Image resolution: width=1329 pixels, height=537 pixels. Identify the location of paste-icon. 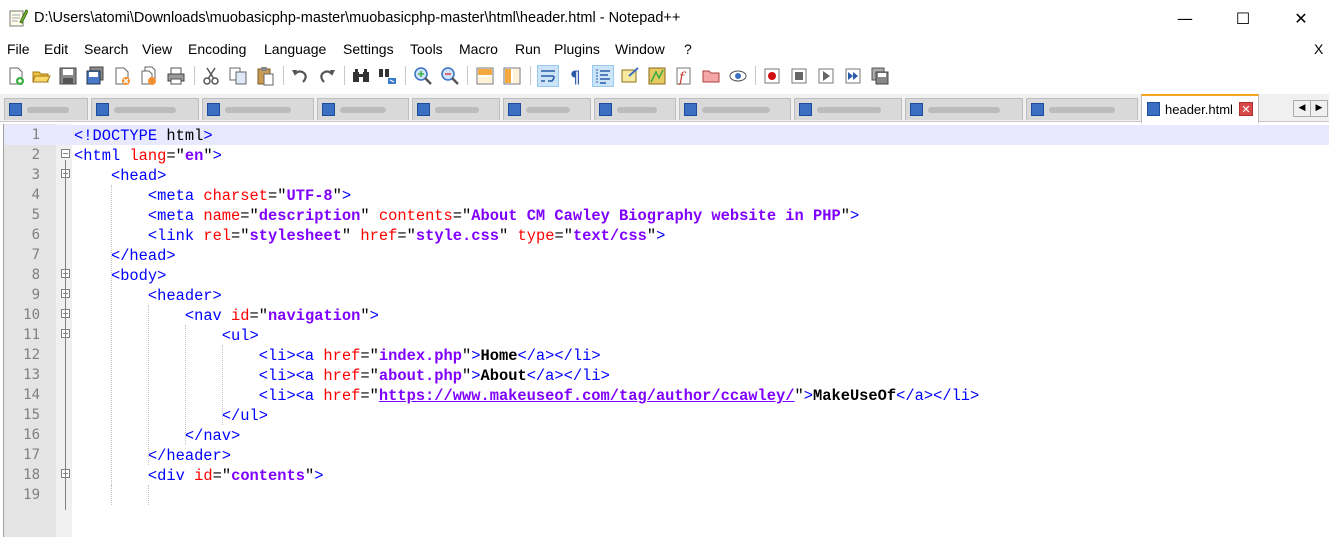
(265, 76).